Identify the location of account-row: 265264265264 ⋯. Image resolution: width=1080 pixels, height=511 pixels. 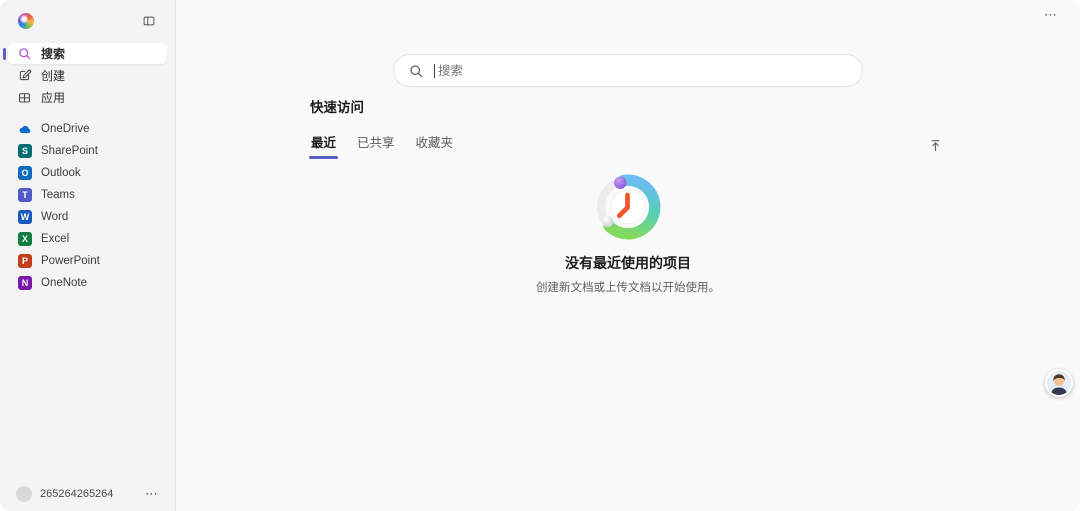
(87, 494).